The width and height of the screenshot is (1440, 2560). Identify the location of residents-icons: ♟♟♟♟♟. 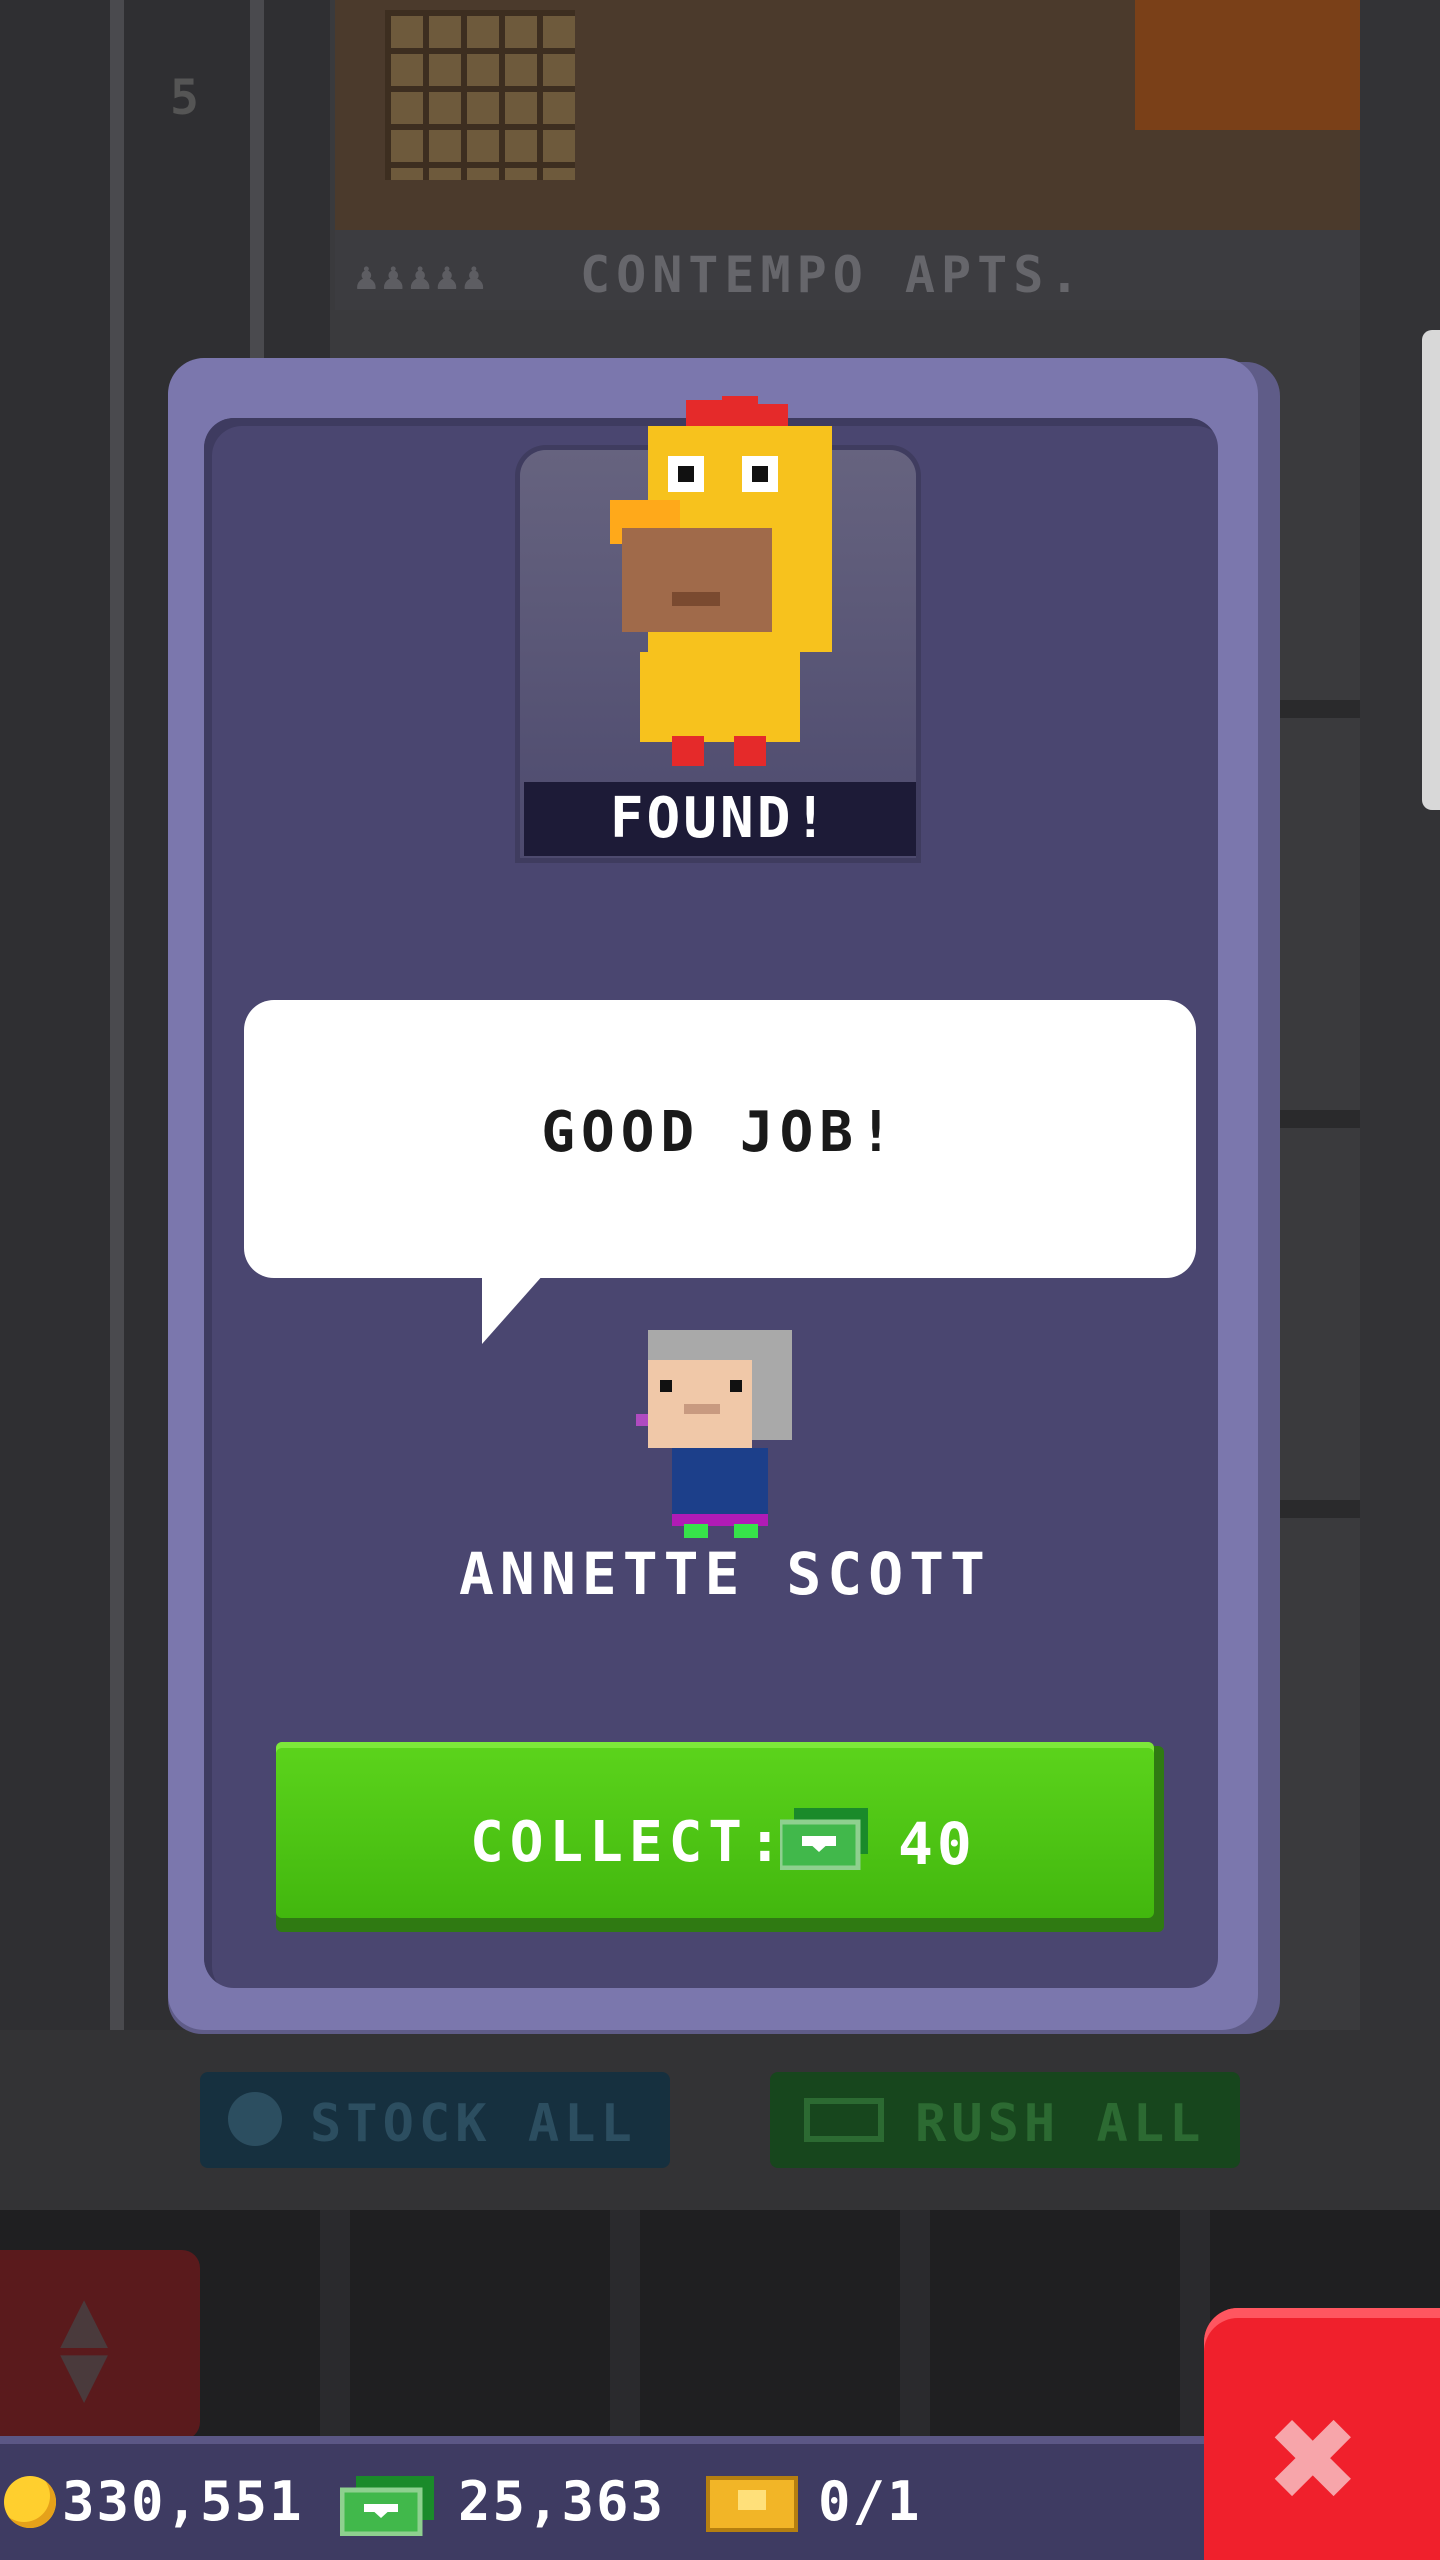
(422, 276).